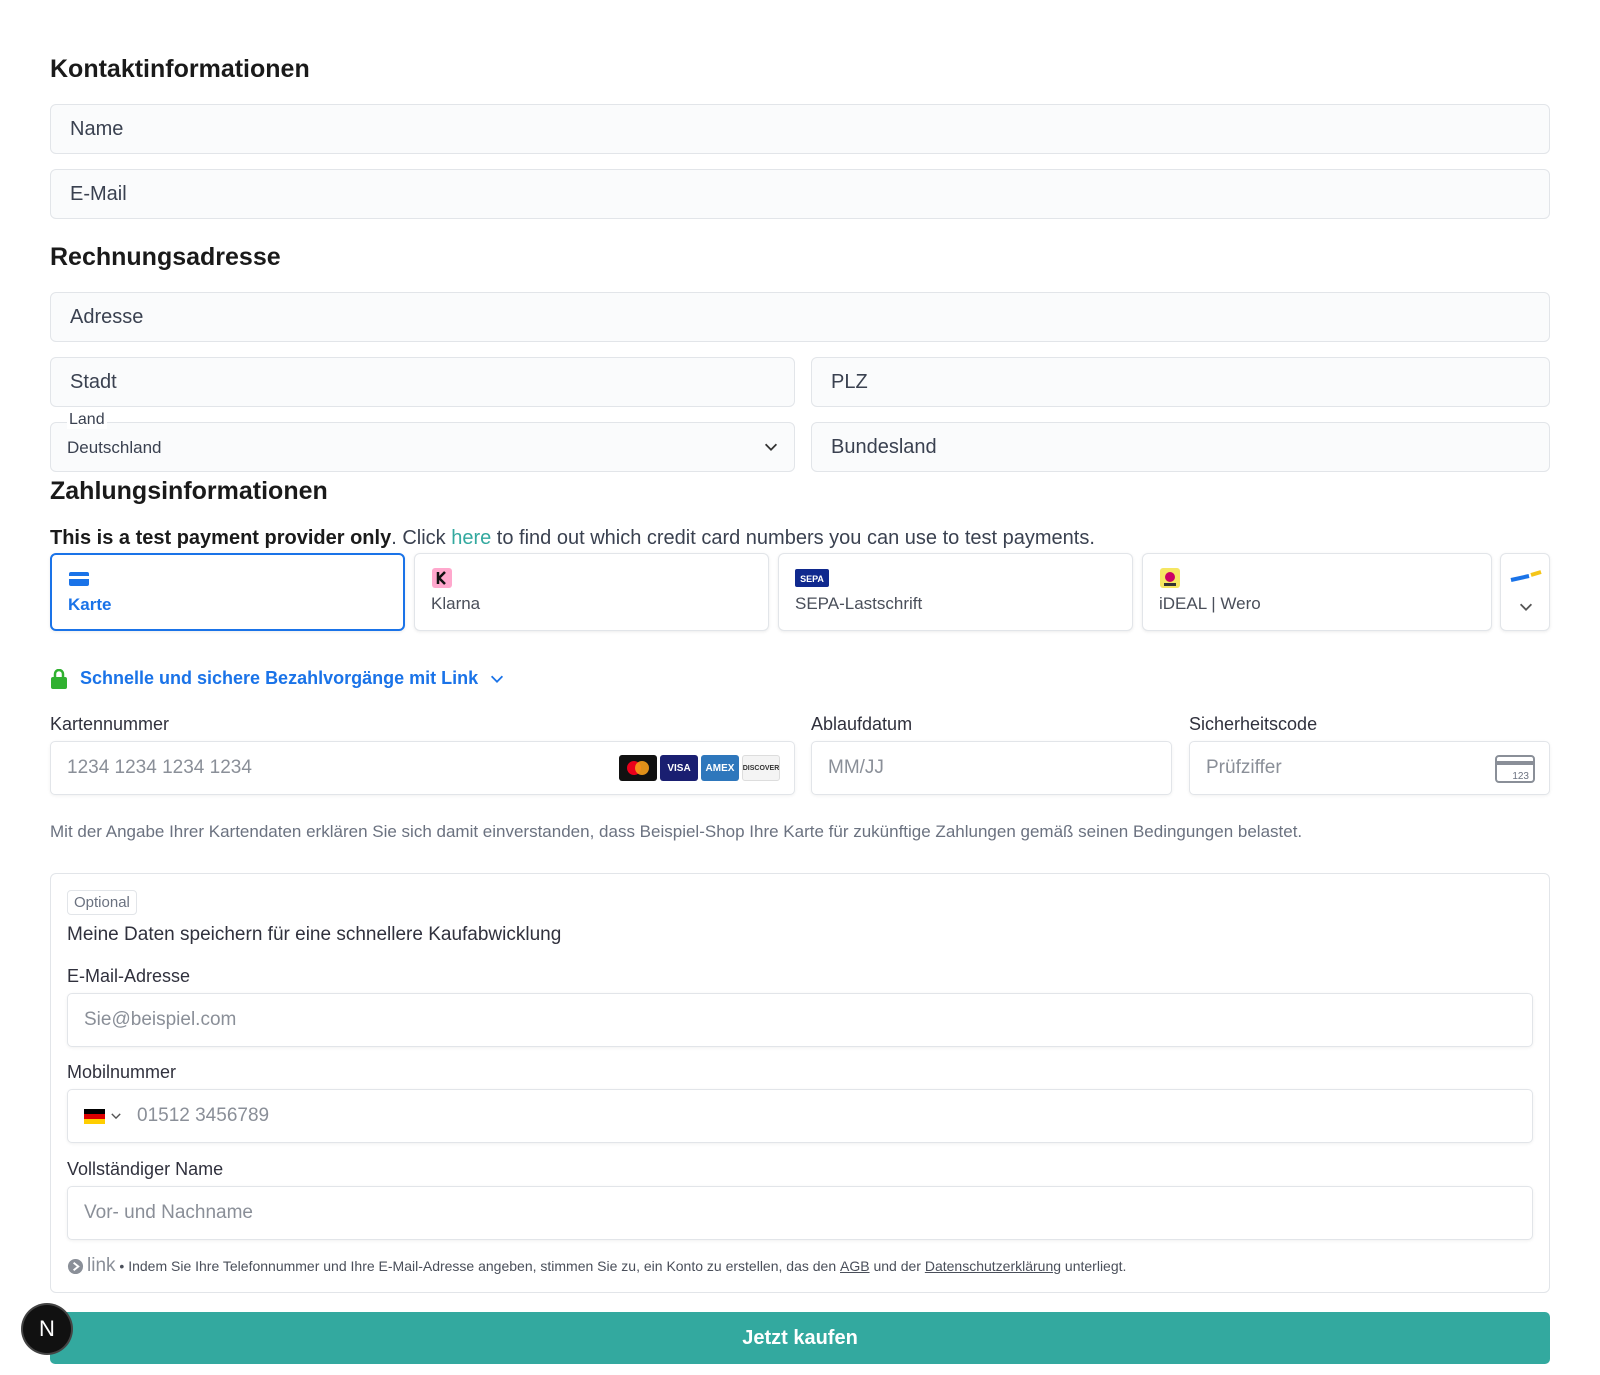 The image size is (1600, 1375). Describe the element at coordinates (221, 538) in the screenshot. I see `notice-bold: This is a test payment provider only` at that location.